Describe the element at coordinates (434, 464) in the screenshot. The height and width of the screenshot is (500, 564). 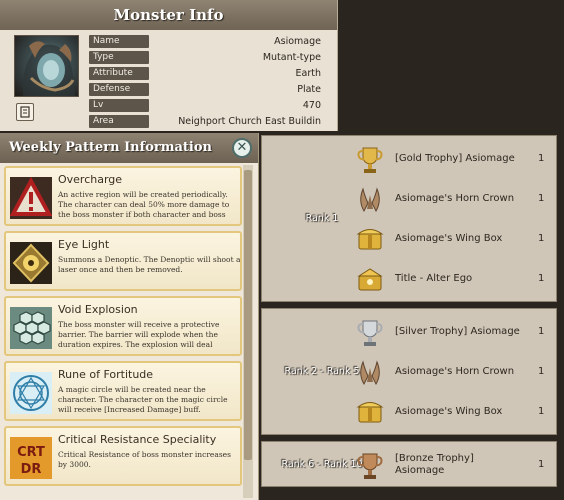
I see `reward-name: [Bronze Trophy] Asiomage` at that location.